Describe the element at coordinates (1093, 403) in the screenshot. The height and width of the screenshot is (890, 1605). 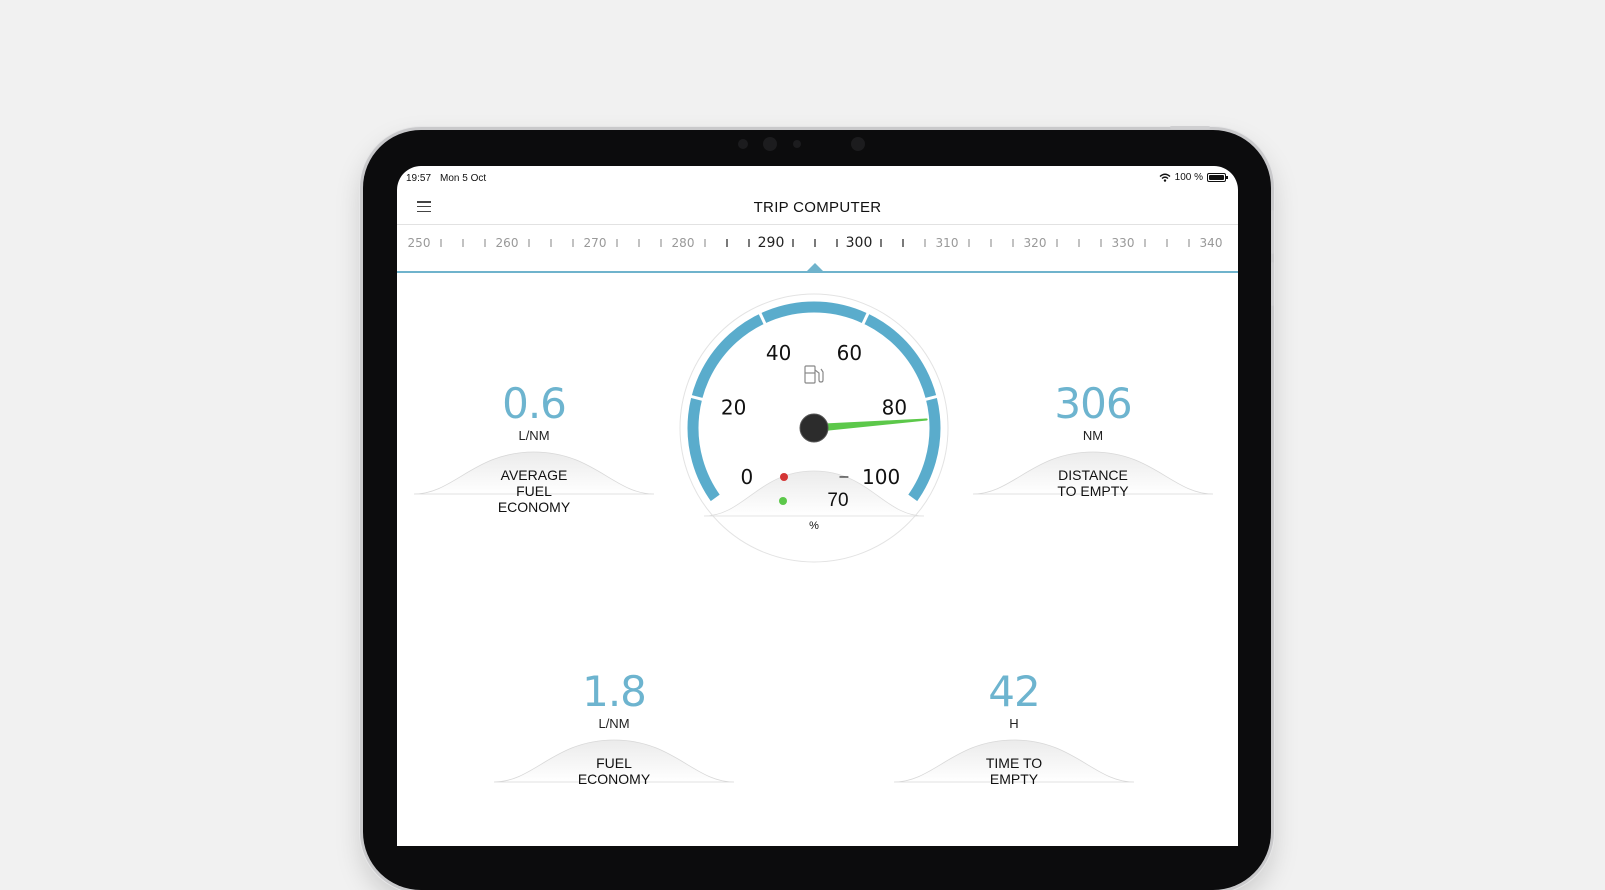
I see `distance-to-empty-value: 306` at that location.